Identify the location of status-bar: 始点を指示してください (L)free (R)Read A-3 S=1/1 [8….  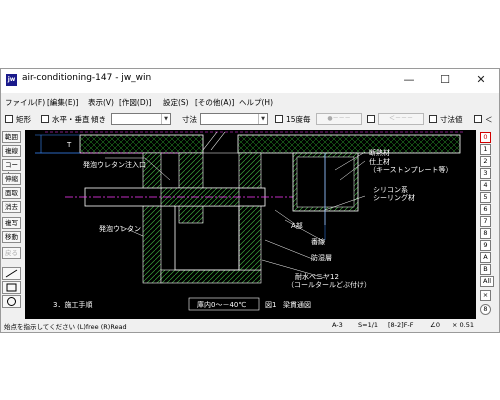
(249, 325).